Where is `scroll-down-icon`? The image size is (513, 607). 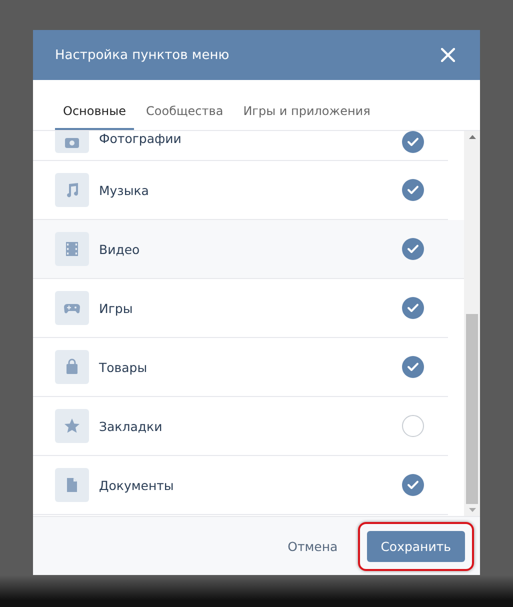
scroll-down-icon is located at coordinates (472, 510).